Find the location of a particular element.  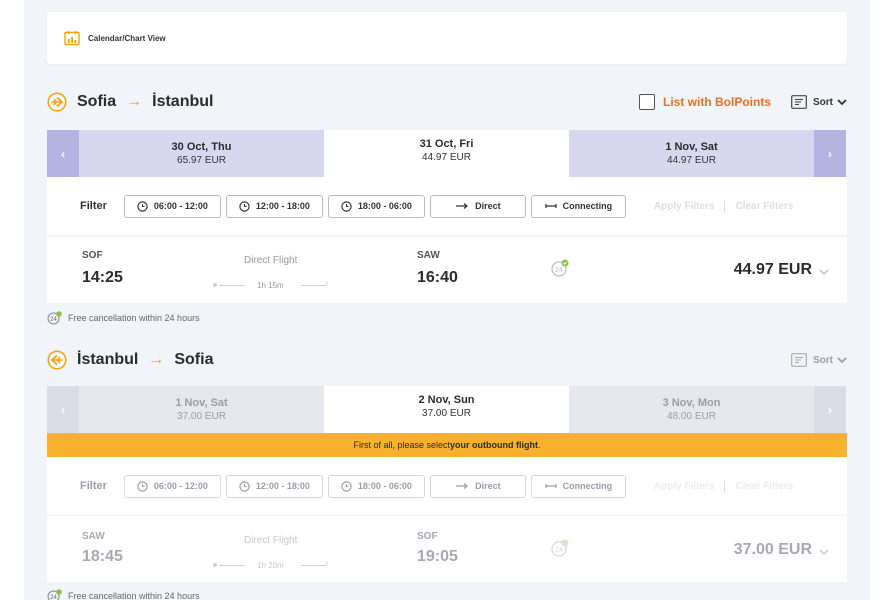

direct-arrow-icon is located at coordinates (462, 206).